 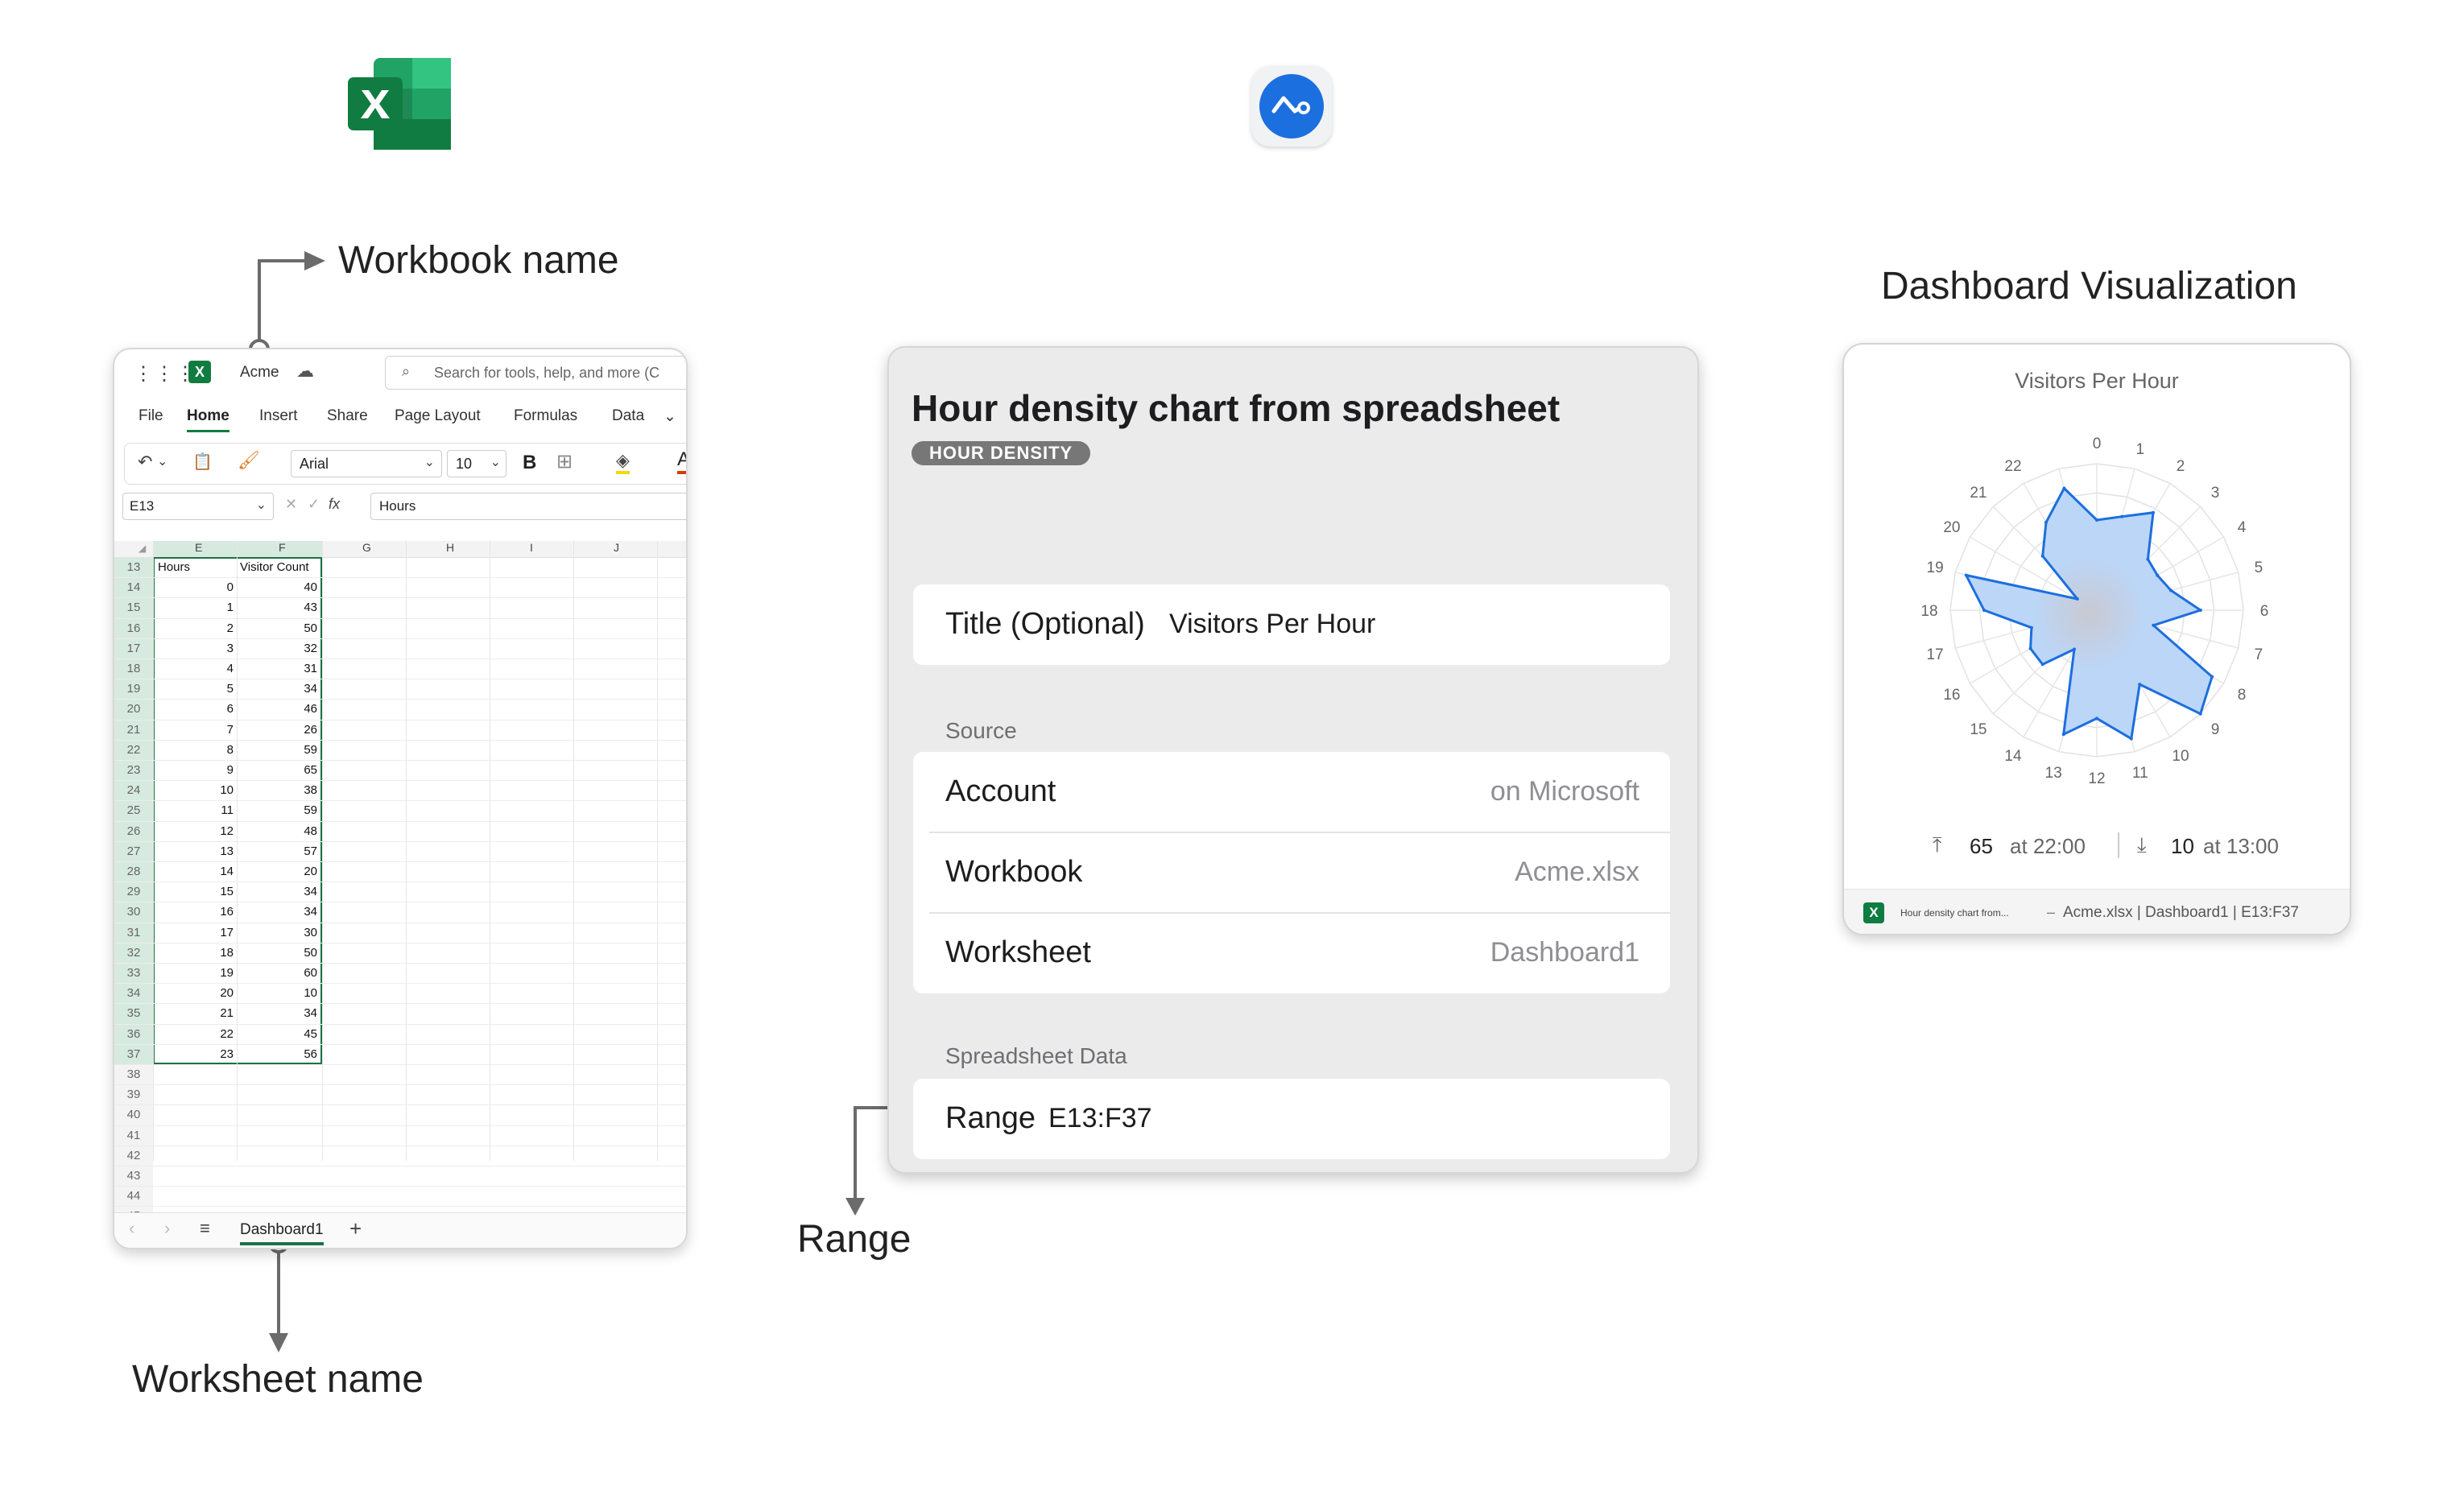 I want to click on row-number: 13, so click(x=133, y=567).